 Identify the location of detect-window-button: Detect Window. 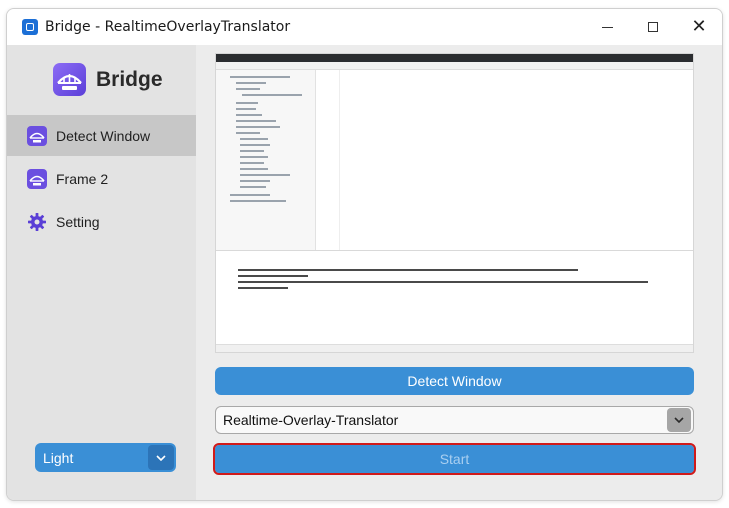
(454, 381).